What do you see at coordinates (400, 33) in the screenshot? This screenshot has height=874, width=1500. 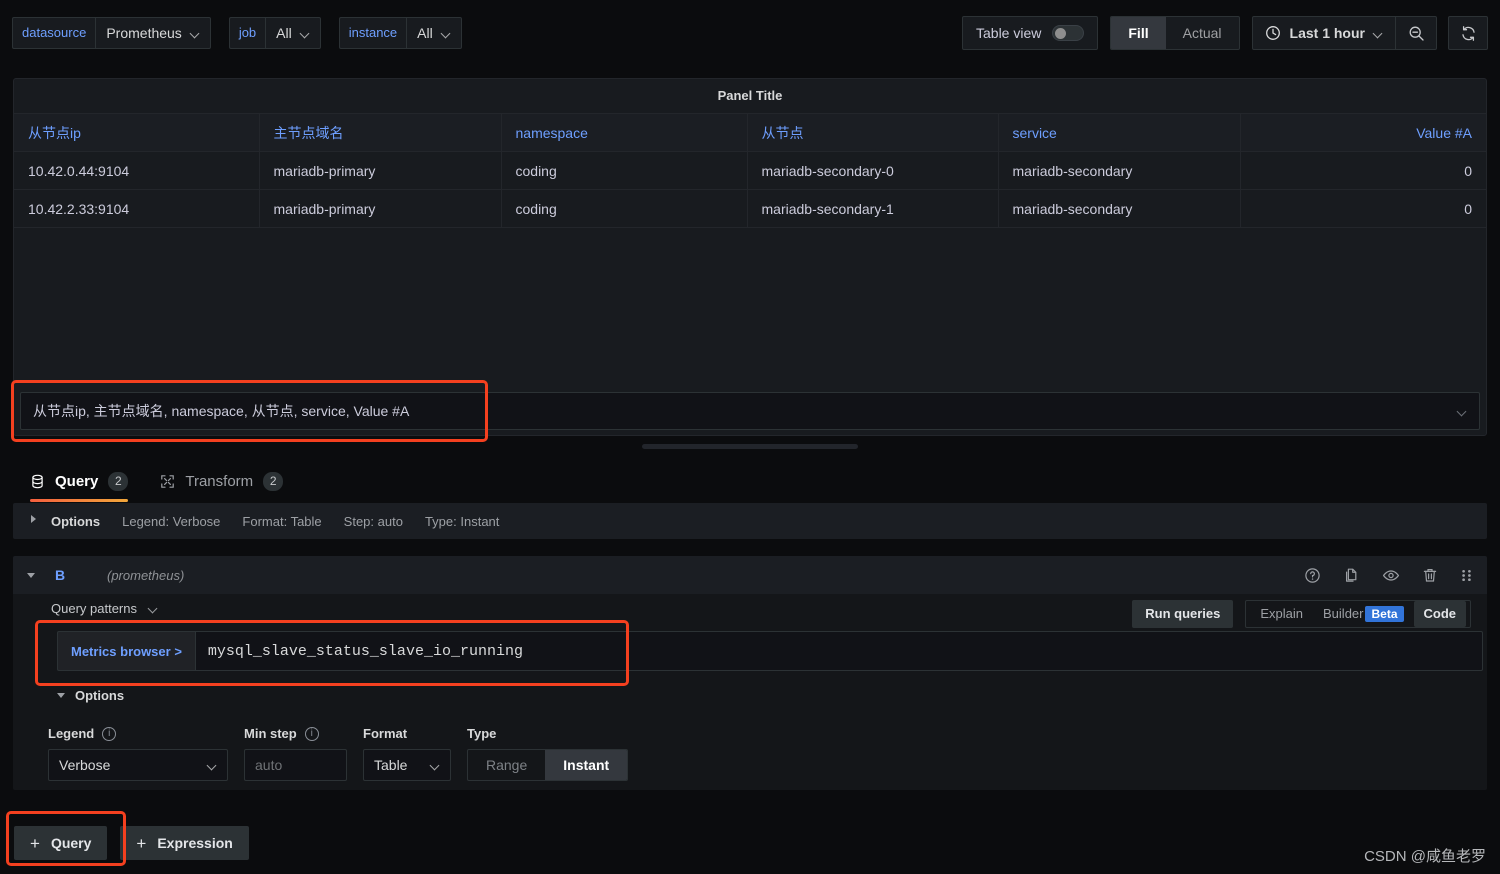 I see `variable-instance: instance All` at bounding box center [400, 33].